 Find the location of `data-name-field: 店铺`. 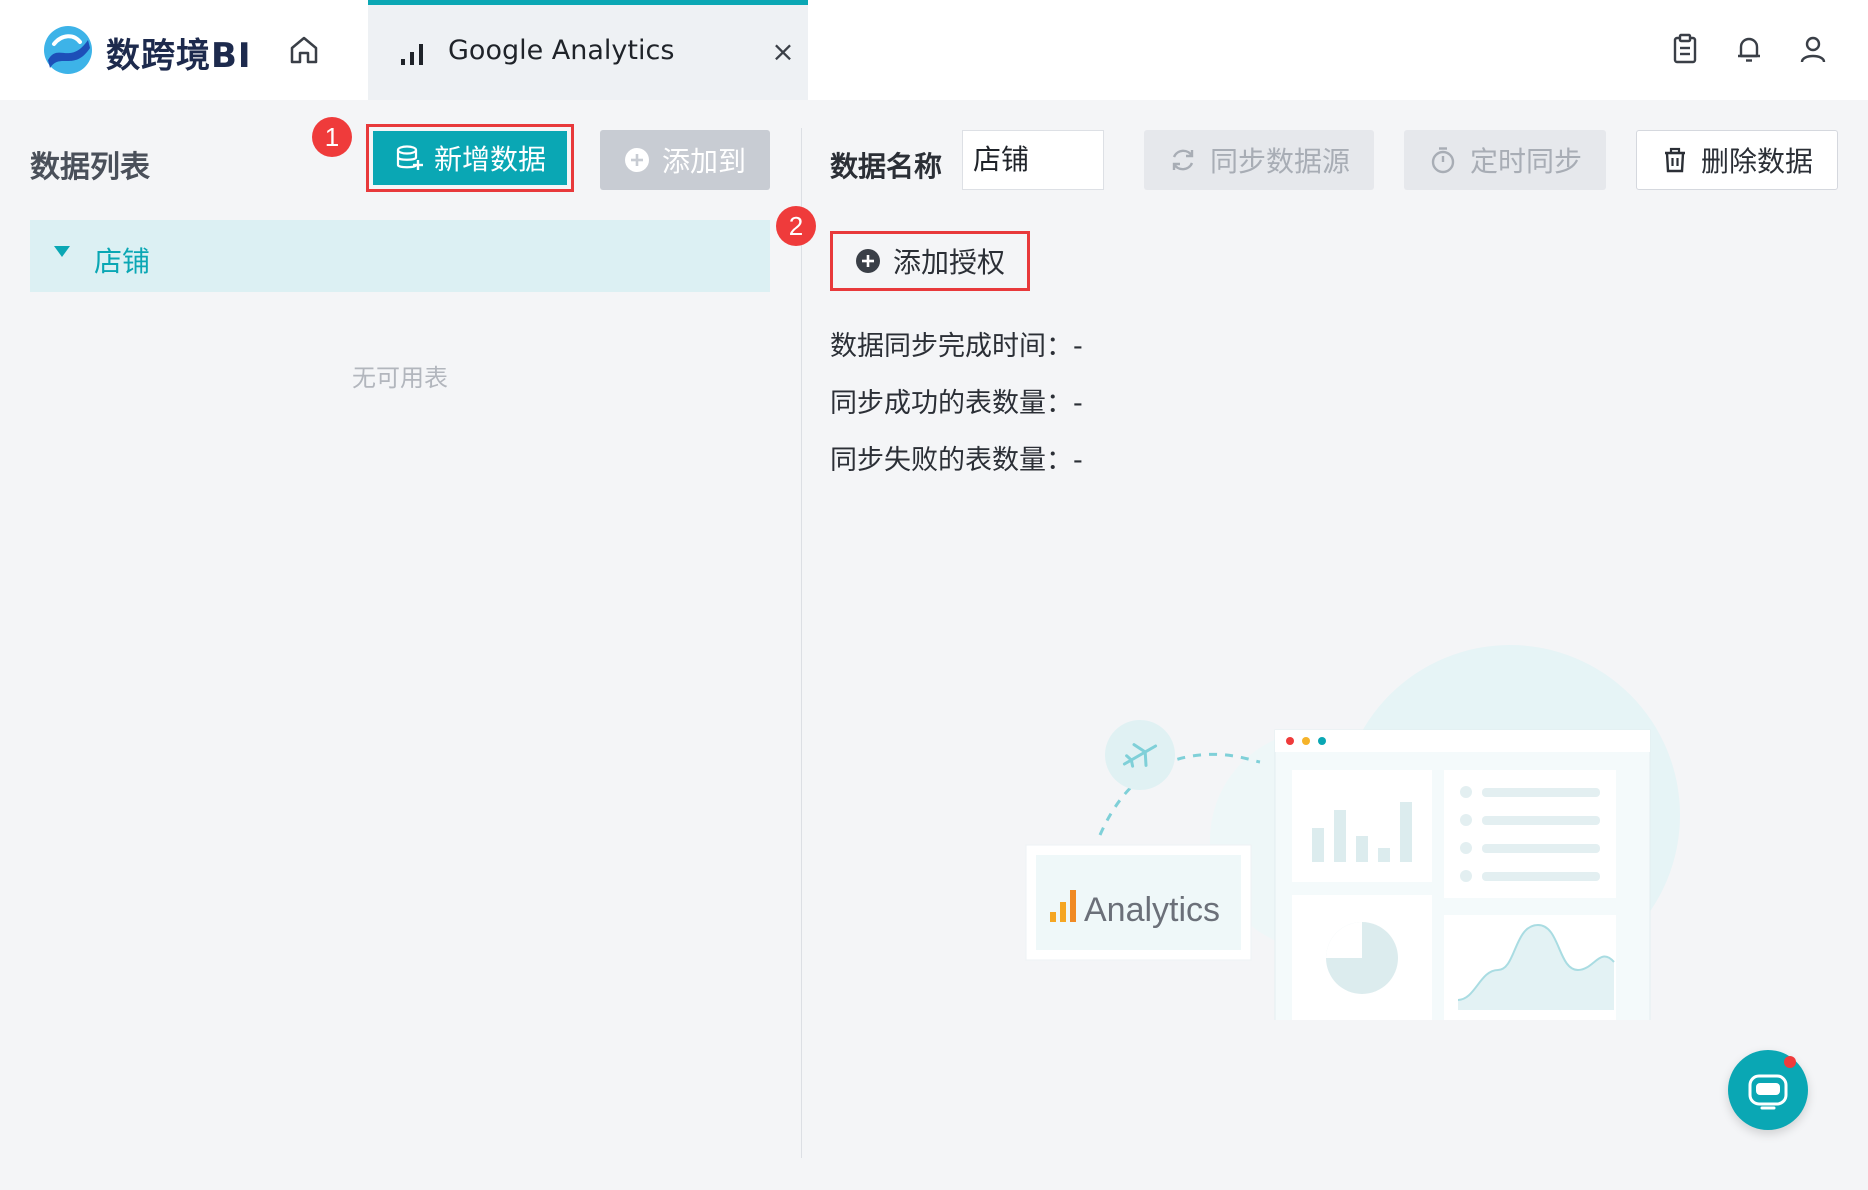

data-name-field: 店铺 is located at coordinates (1033, 160).